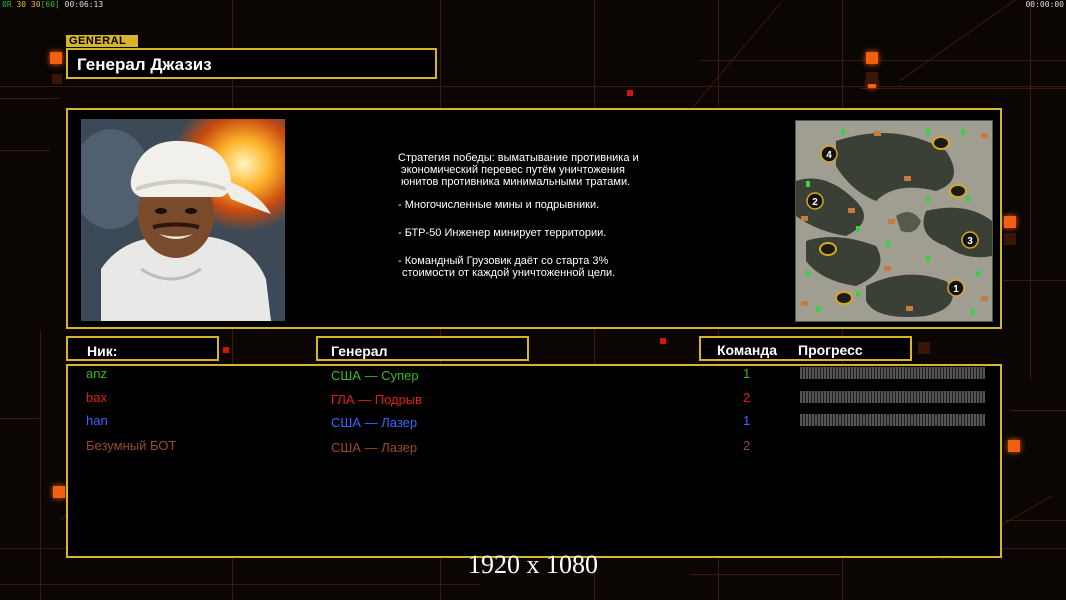 This screenshot has height=600, width=1066. What do you see at coordinates (505, 233) in the screenshot?
I see `bullet-text: БТР-50 Инженер минирует территории.` at bounding box center [505, 233].